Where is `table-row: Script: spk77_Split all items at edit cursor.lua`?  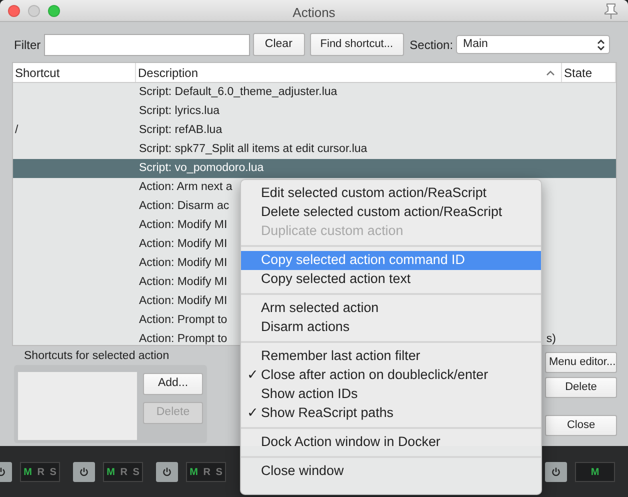
table-row: Script: spk77_Split all items at edit cursor.lua is located at coordinates (314, 149).